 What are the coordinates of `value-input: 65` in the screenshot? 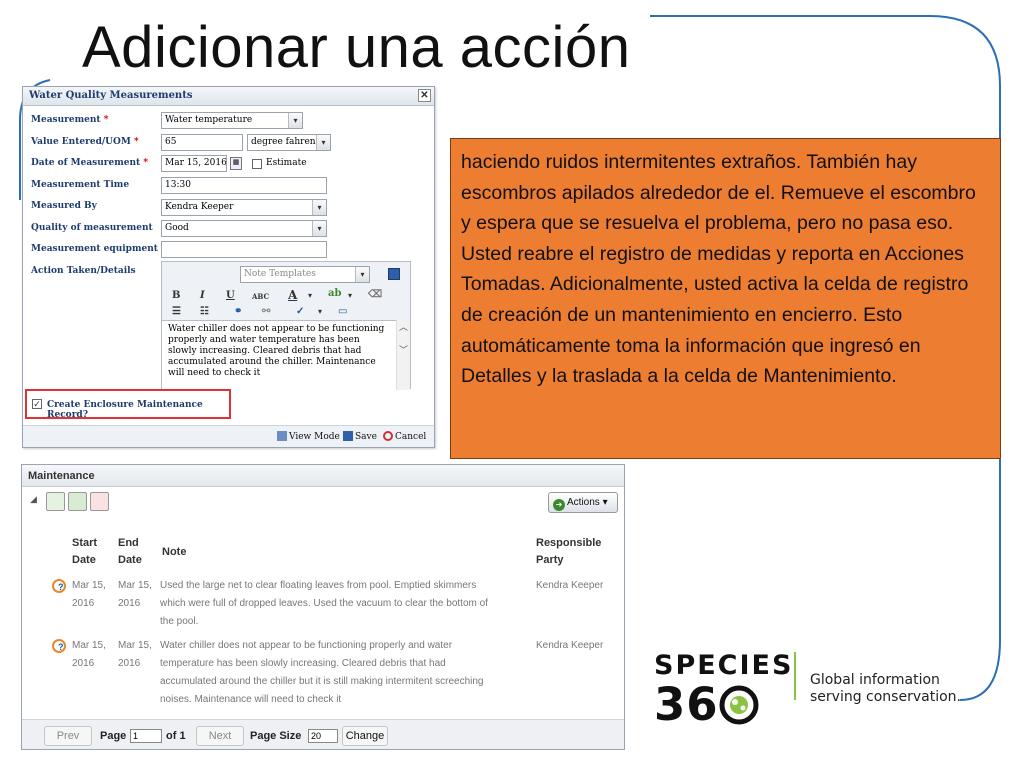 It's located at (202, 142).